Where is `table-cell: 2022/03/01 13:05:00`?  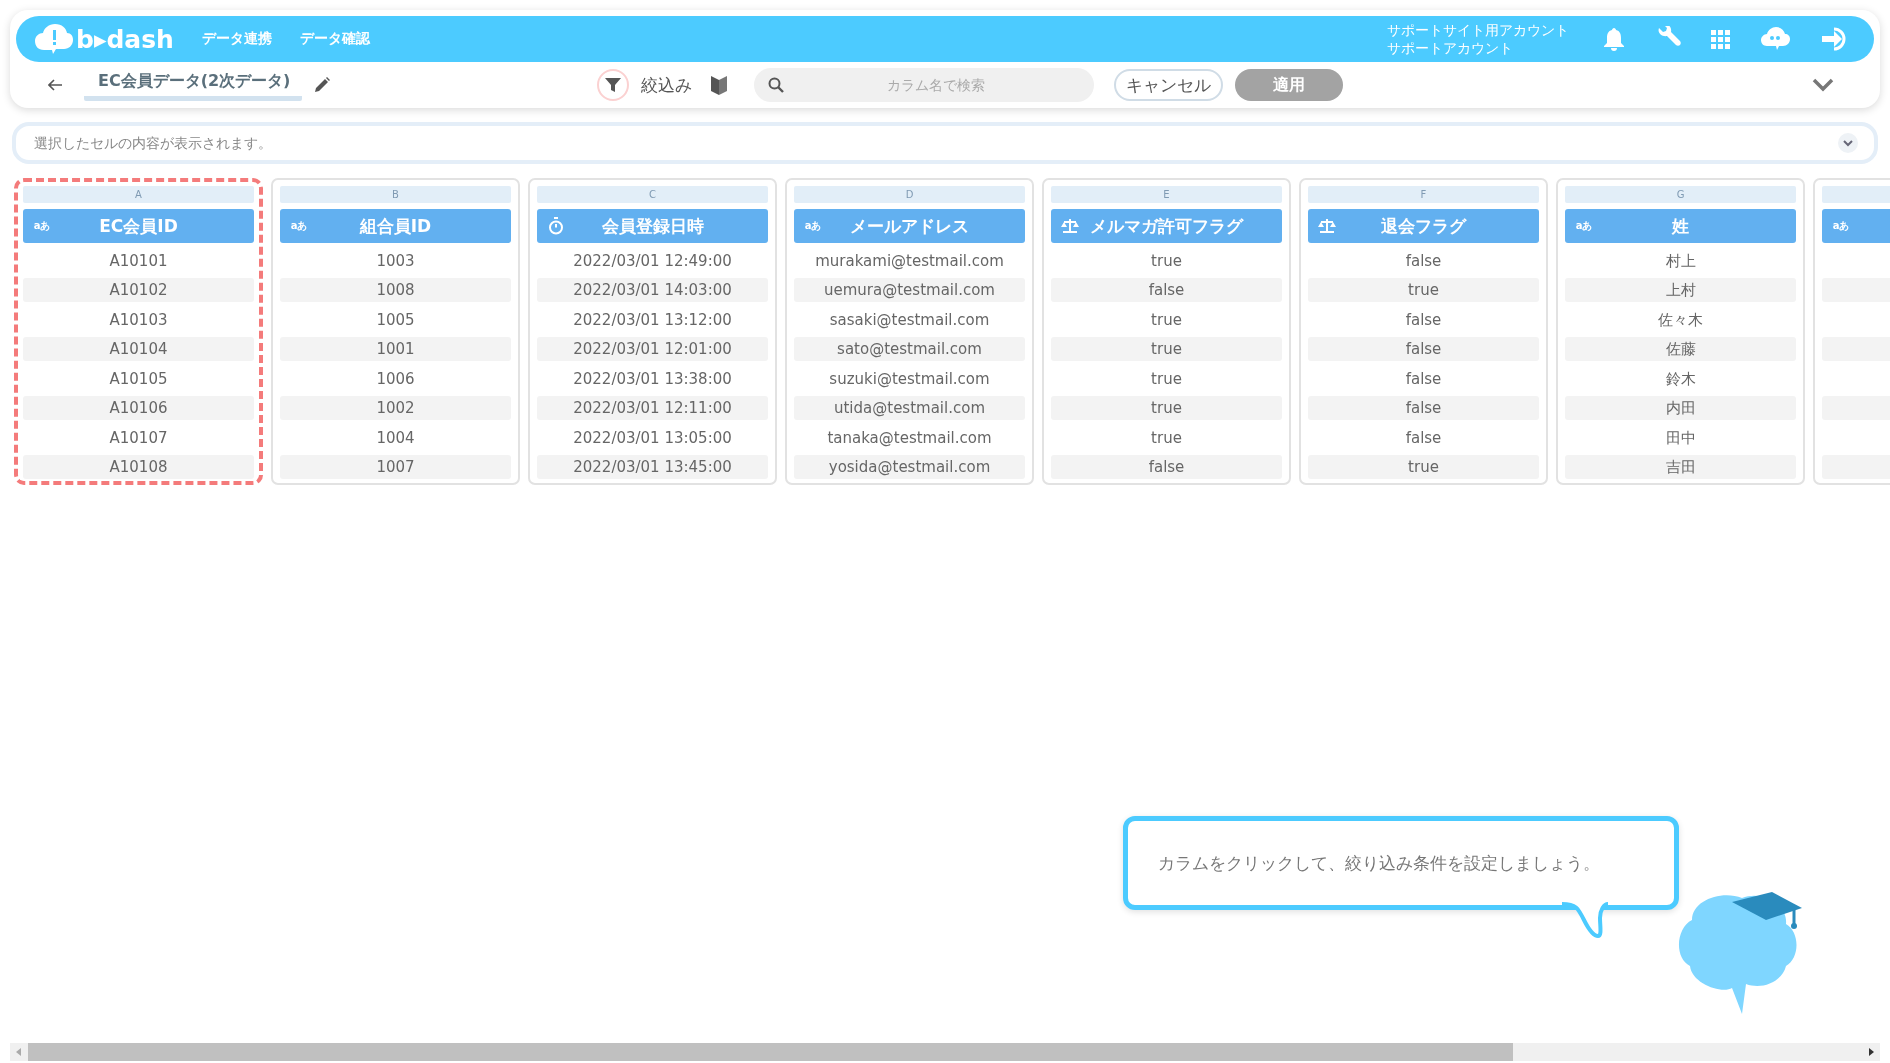
table-cell: 2022/03/01 13:05:00 is located at coordinates (652, 437).